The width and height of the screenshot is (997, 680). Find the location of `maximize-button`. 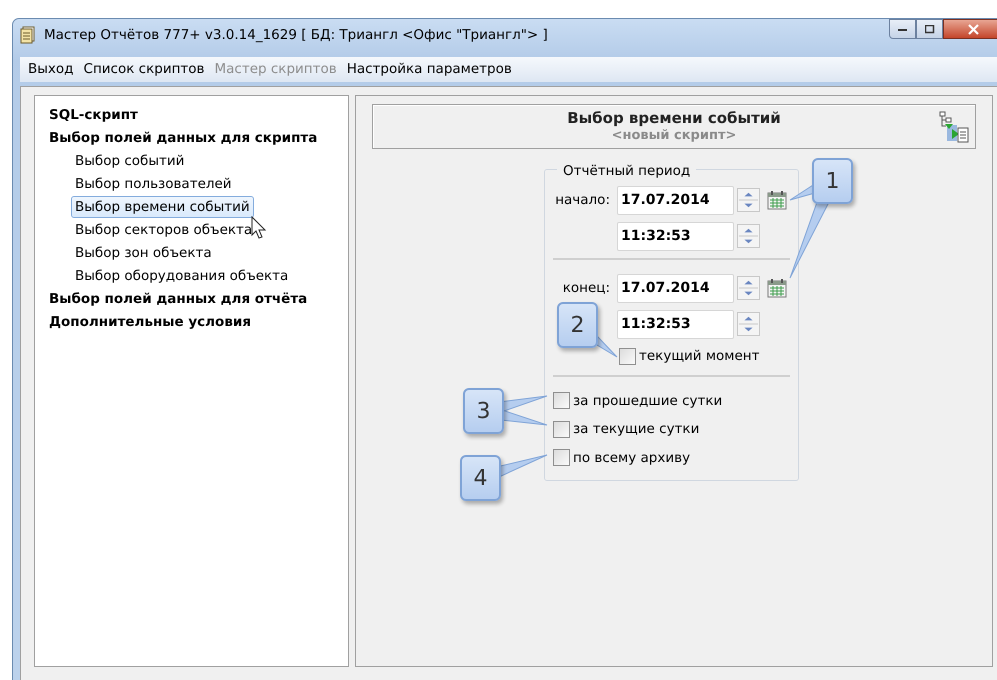

maximize-button is located at coordinates (929, 29).